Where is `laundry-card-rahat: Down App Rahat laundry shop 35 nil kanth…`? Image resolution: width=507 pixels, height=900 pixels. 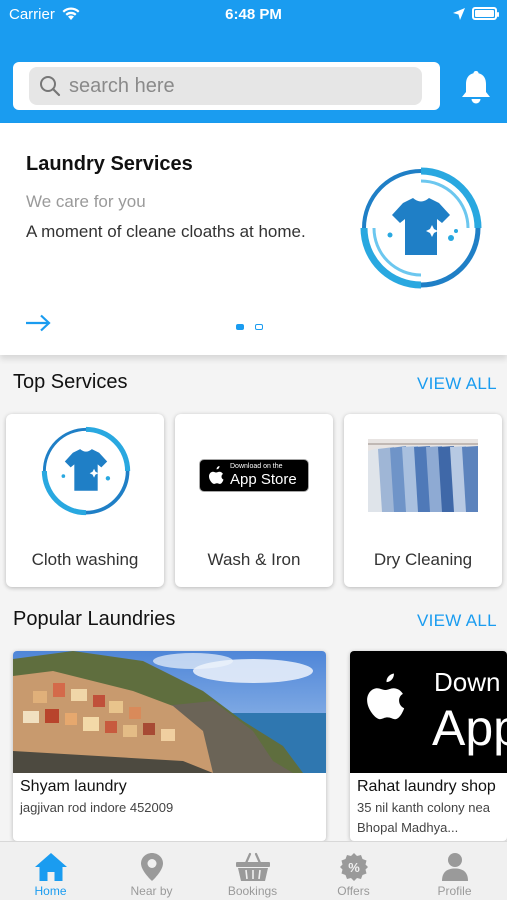 laundry-card-rahat: Down App Rahat laundry shop 35 nil kanth… is located at coordinates (428, 746).